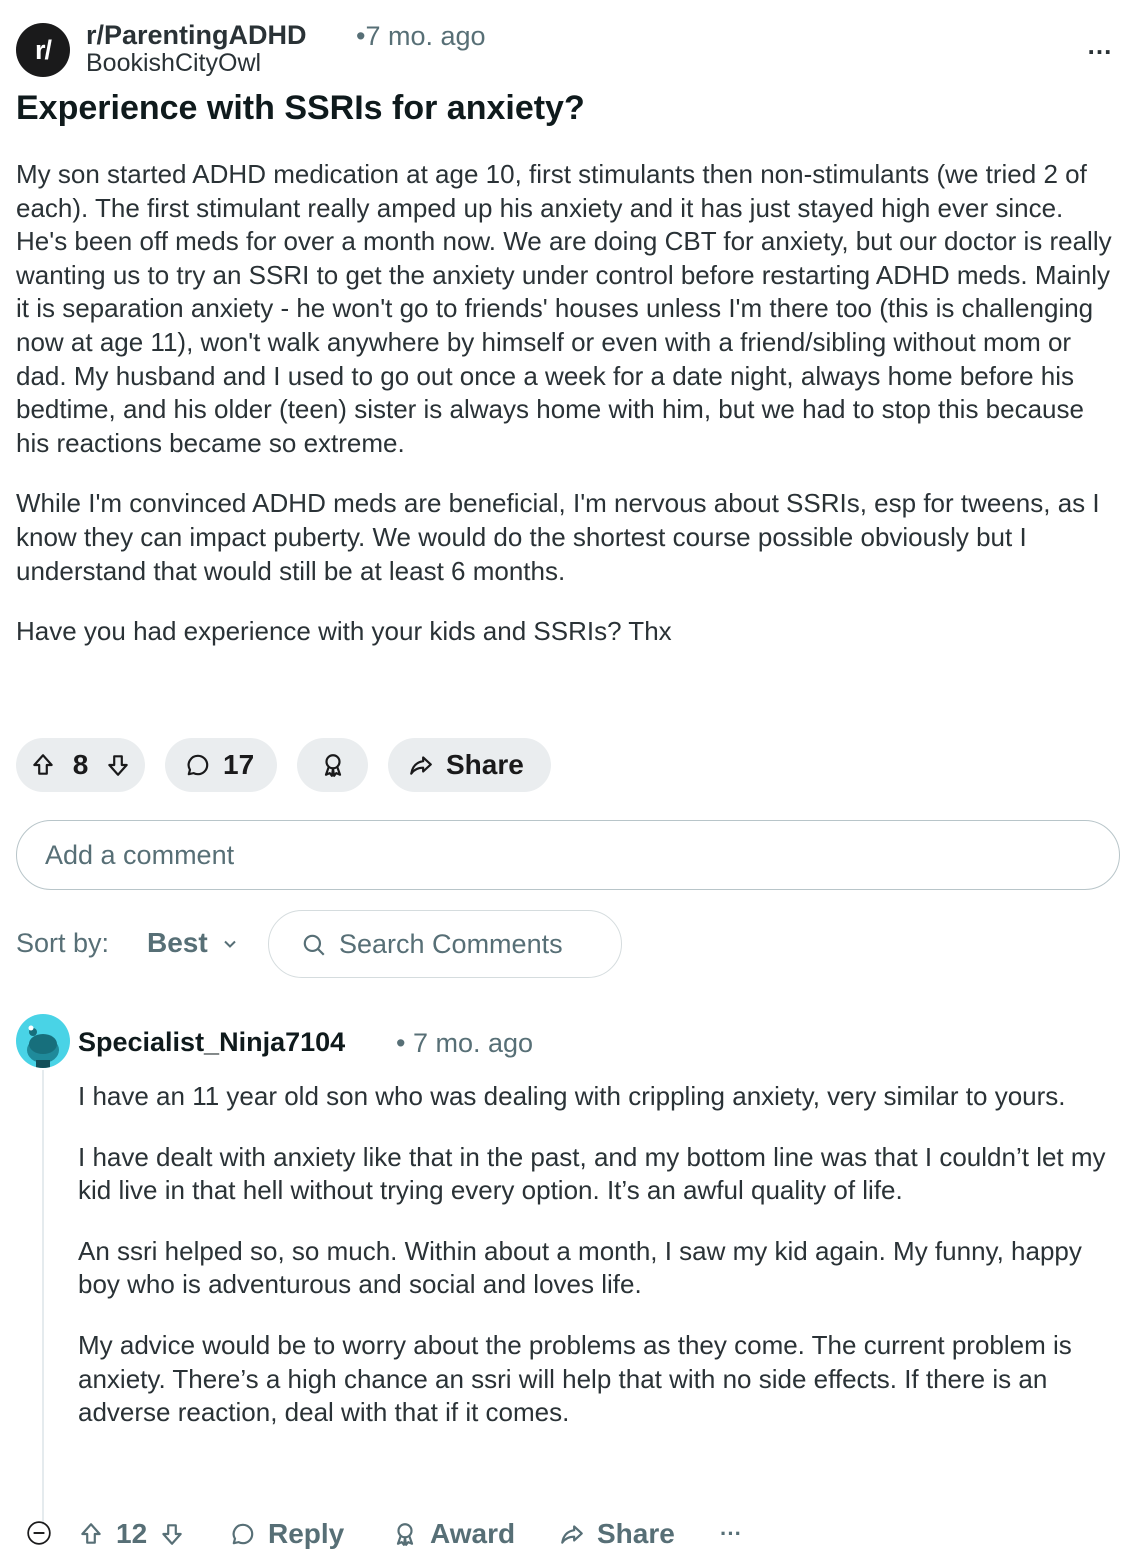 This screenshot has width=1136, height=1562. I want to click on user-avatar, so click(43, 1041).